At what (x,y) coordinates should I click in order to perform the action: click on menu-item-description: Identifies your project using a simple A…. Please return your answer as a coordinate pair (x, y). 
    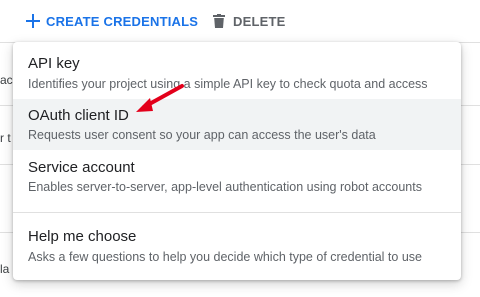
    Looking at the image, I should click on (228, 84).